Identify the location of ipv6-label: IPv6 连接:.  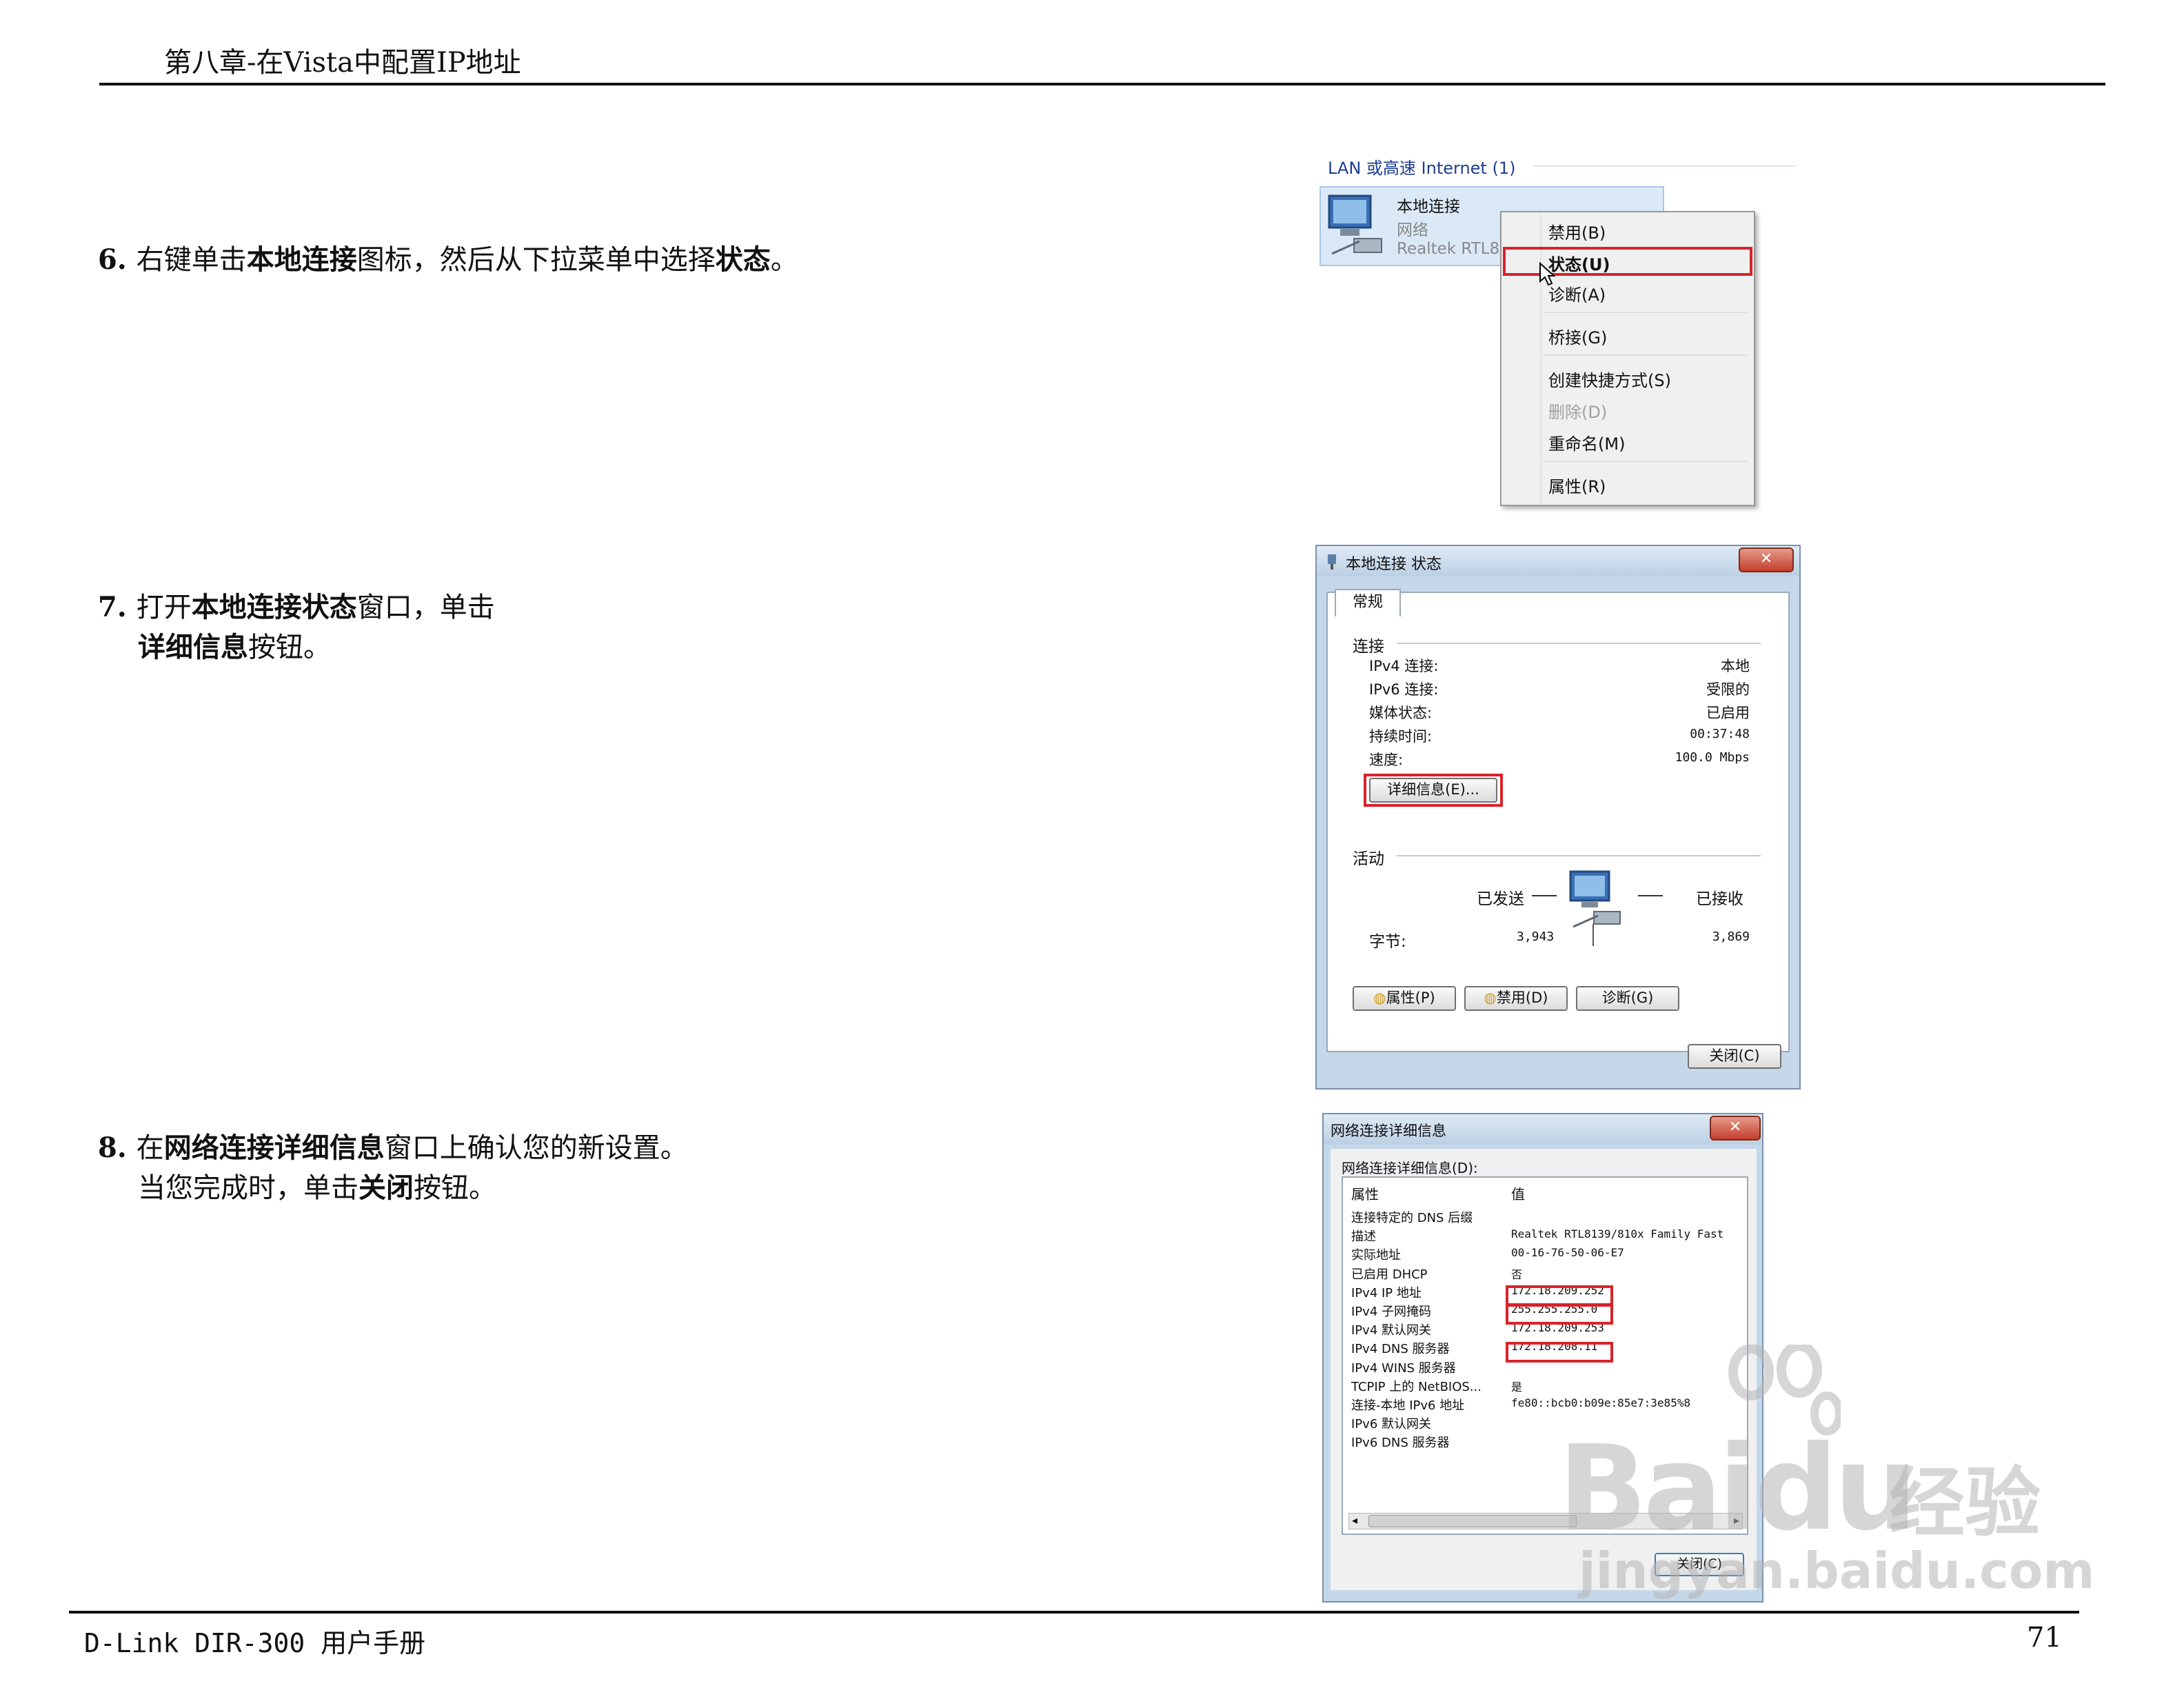
(1404, 689).